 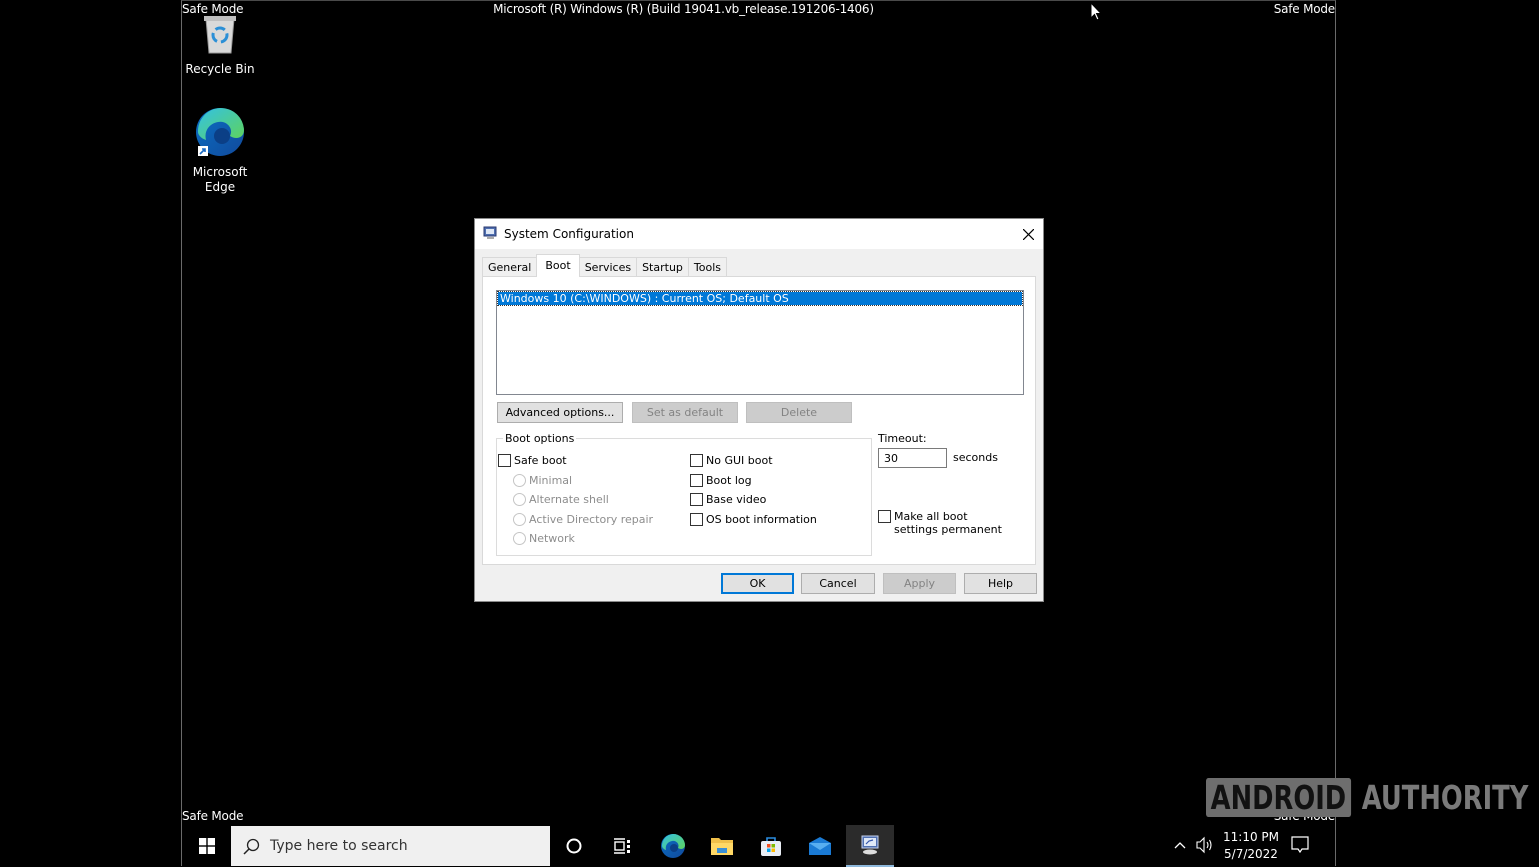 I want to click on help-button: Help, so click(x=1000, y=583).